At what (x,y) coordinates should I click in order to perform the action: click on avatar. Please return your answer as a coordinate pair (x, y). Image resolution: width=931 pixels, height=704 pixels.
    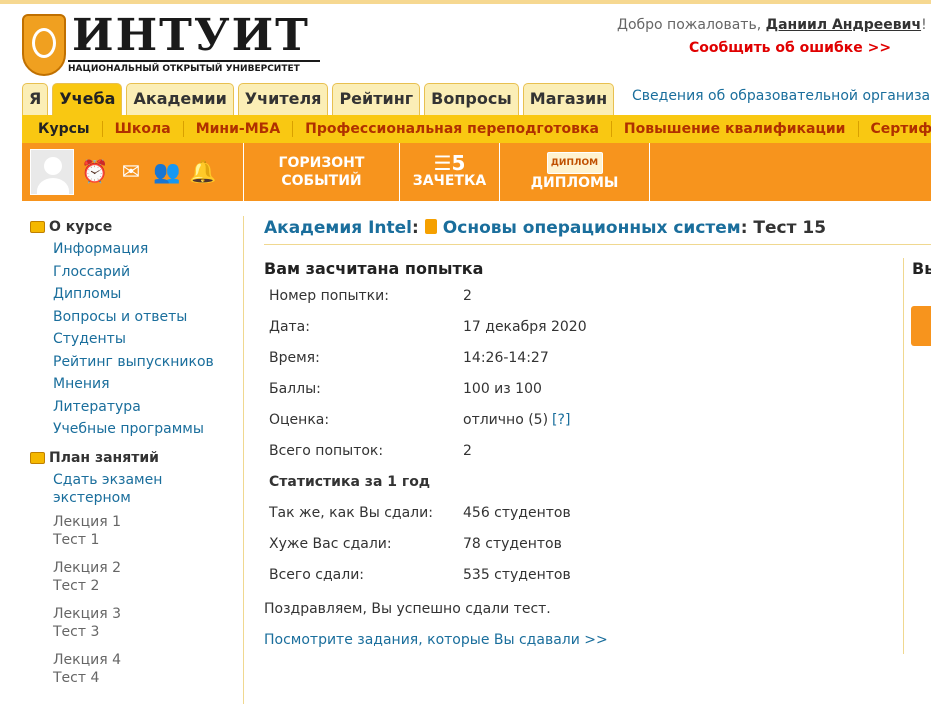
    Looking at the image, I should click on (52, 172).